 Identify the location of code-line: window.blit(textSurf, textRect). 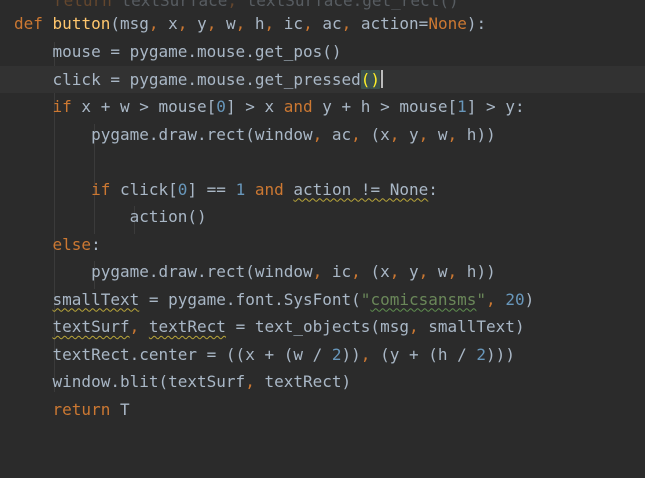
(322, 382).